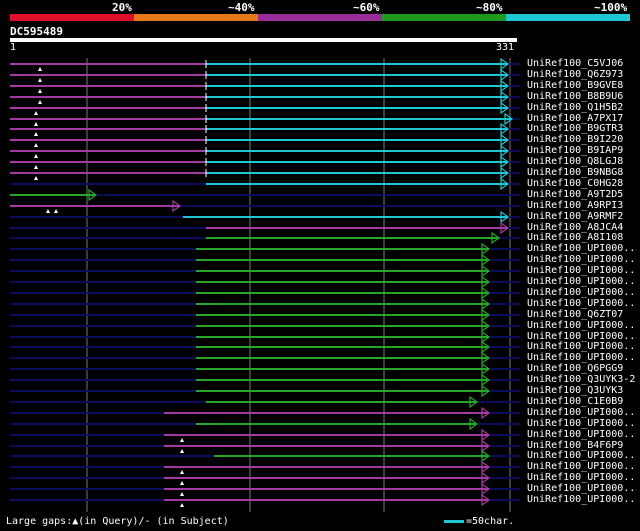 This screenshot has width=640, height=531. Describe the element at coordinates (575, 63) in the screenshot. I see `hit-label-0: UniRef100_C5VJ06` at that location.